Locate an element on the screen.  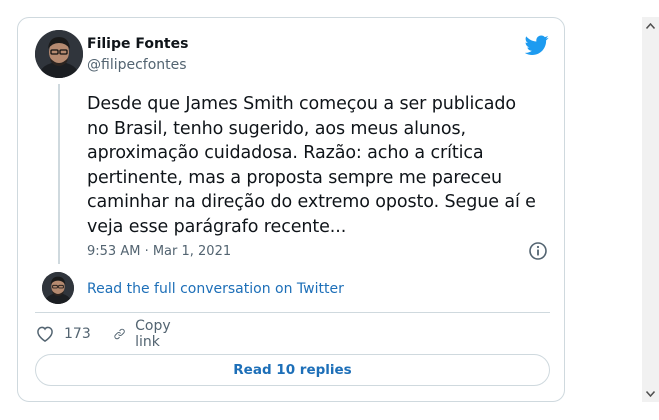
read-replies-button: Read 10 replies is located at coordinates (292, 370).